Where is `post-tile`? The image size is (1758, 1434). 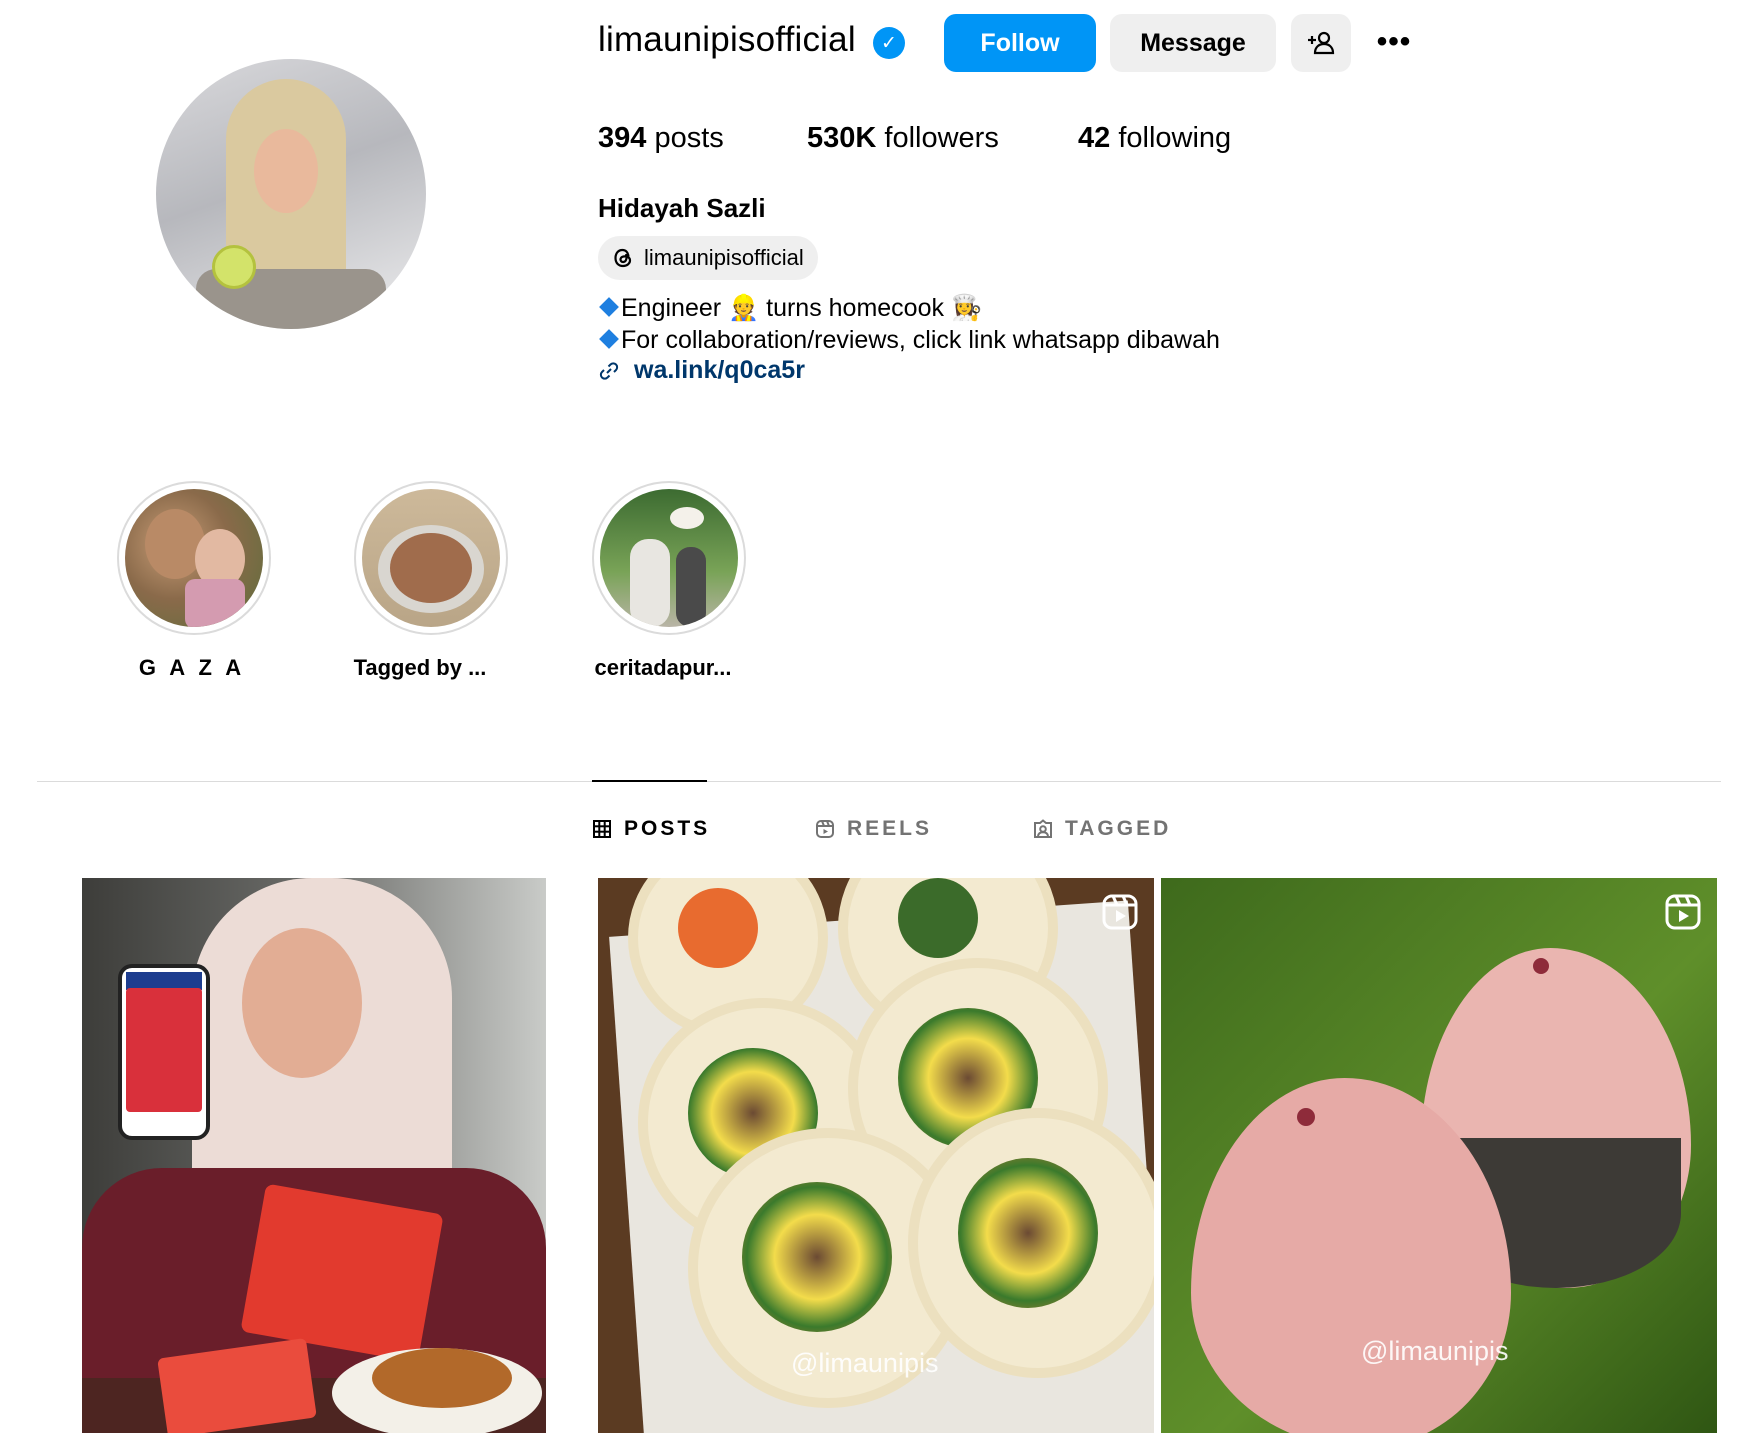 post-tile is located at coordinates (314, 1155).